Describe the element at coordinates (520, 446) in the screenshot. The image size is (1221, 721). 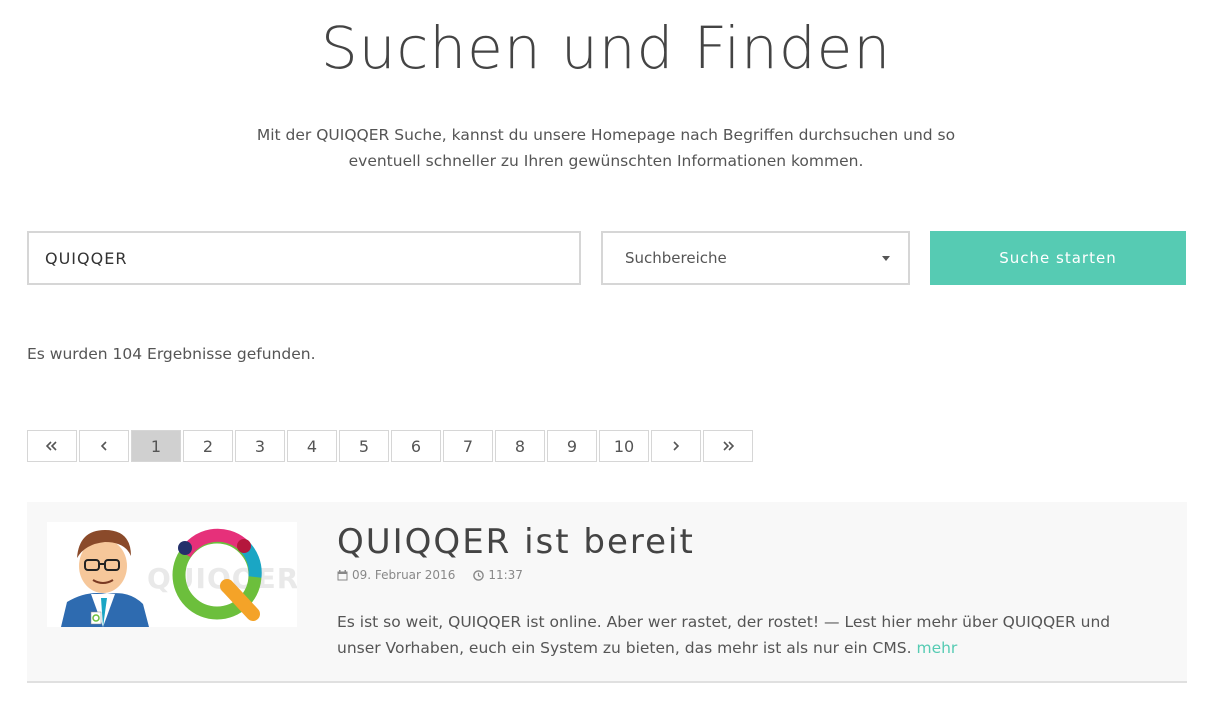
I see `page-button-8: 8` at that location.